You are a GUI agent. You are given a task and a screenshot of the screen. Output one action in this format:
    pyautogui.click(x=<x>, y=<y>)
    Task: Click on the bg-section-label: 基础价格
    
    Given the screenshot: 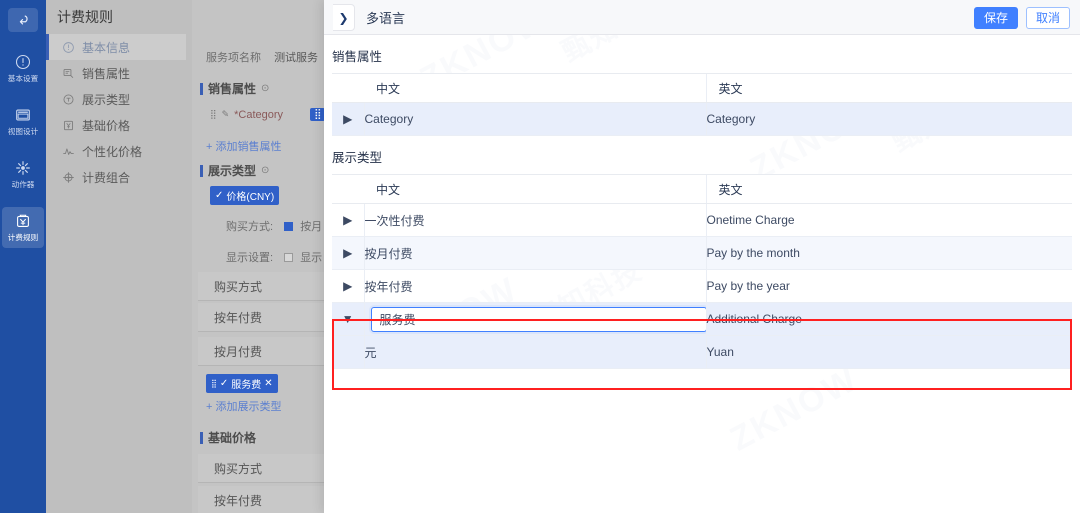 What is the action you would take?
    pyautogui.click(x=232, y=438)
    